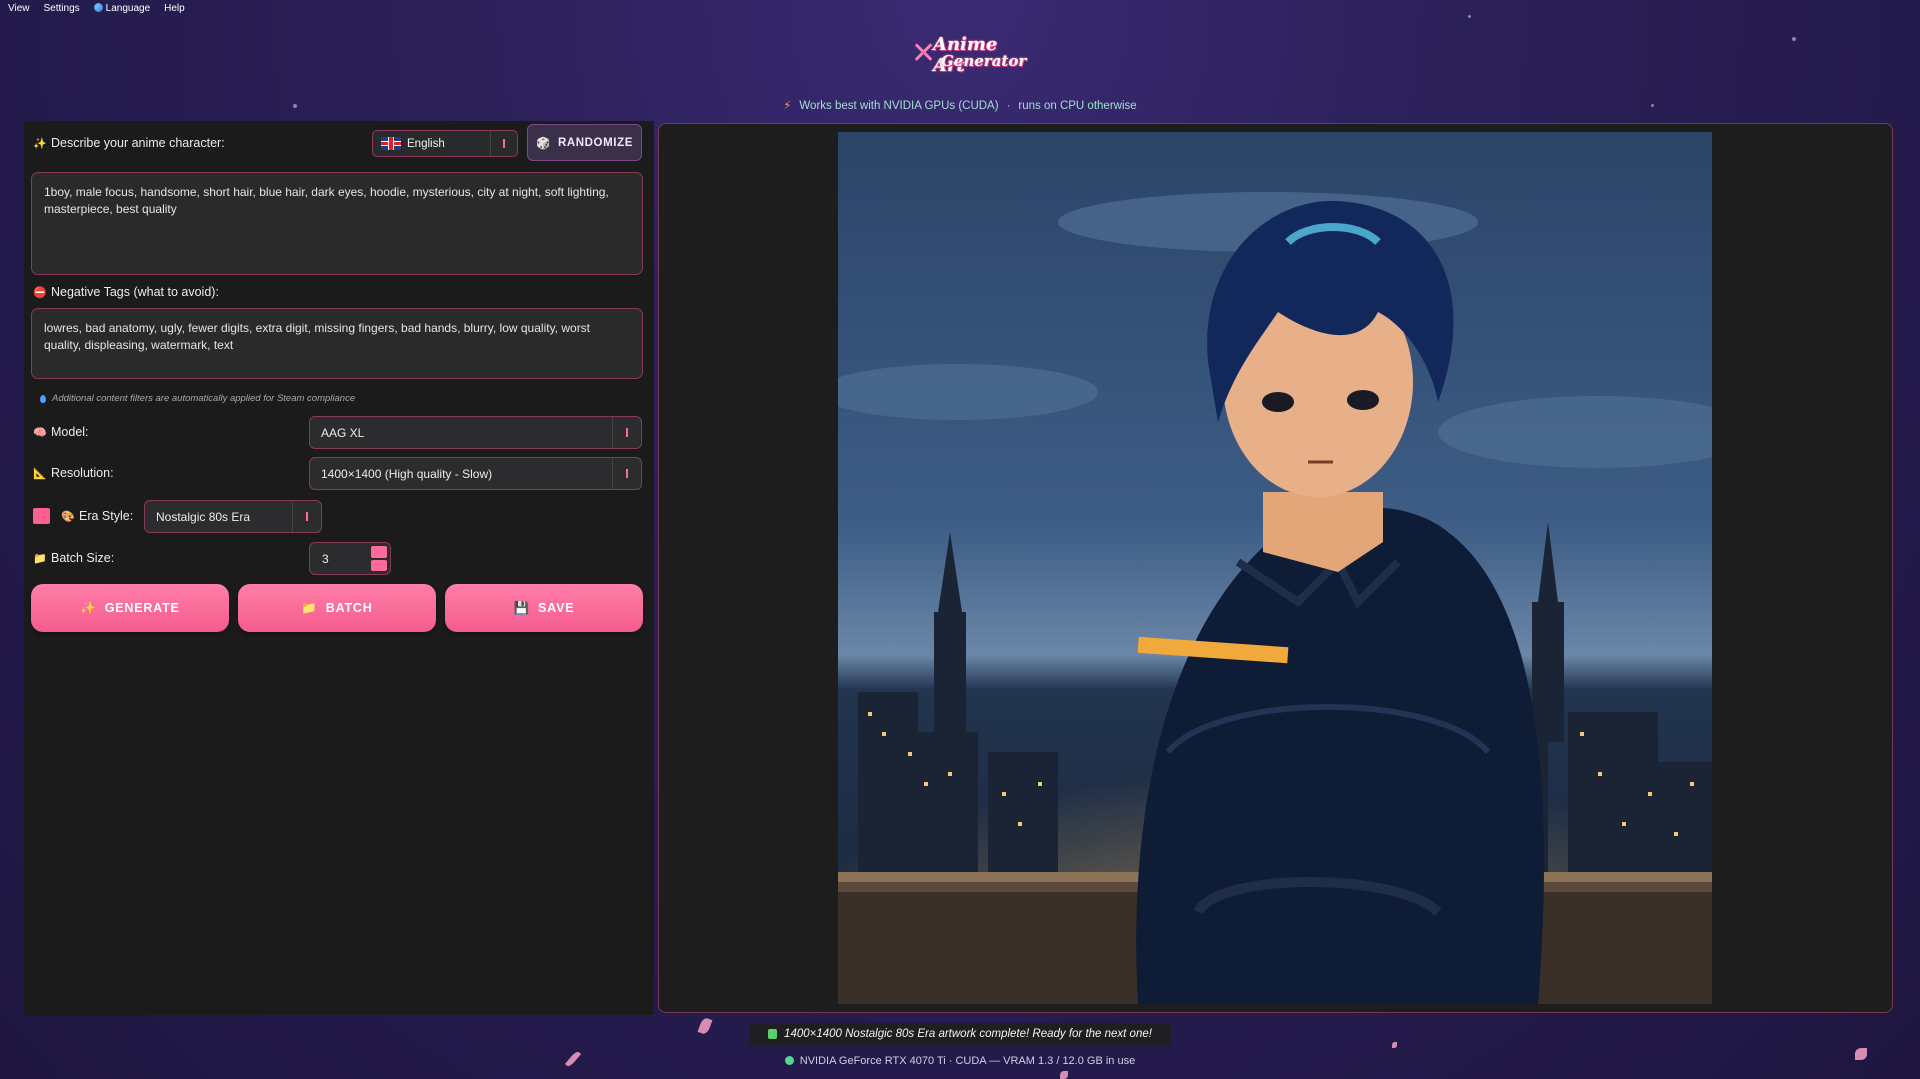 This screenshot has width=1920, height=1079. I want to click on menu-language: Language, so click(122, 8).